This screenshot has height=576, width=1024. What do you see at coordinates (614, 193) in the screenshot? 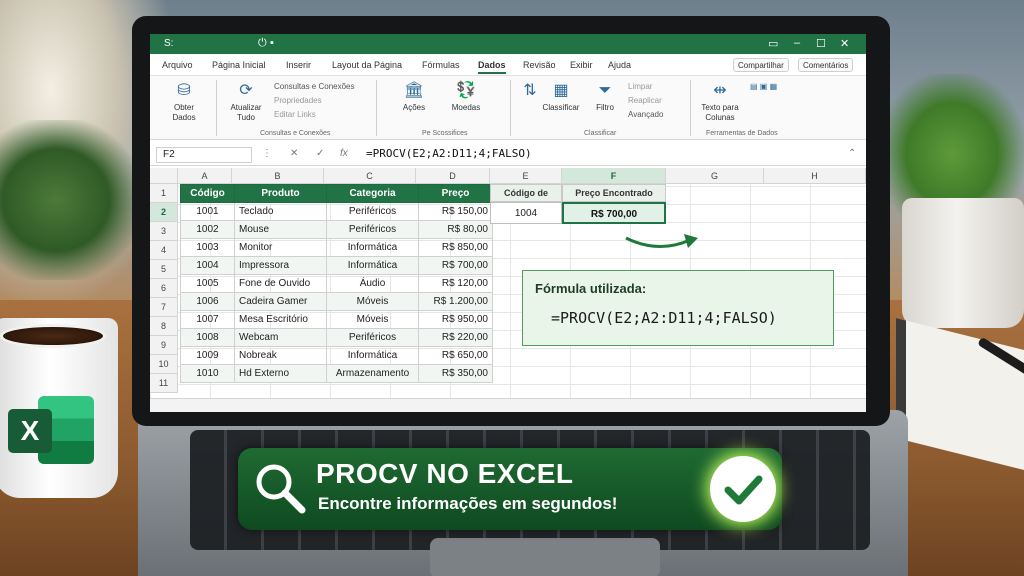
I see `header-preco-encontrado: Preço Encontrado` at bounding box center [614, 193].